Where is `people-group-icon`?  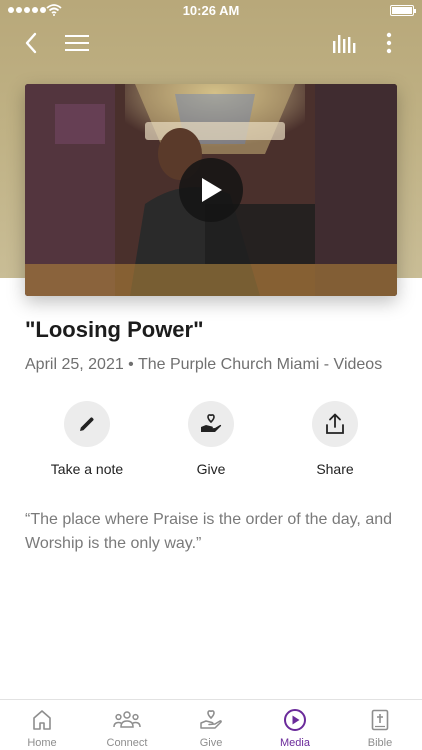 people-group-icon is located at coordinates (127, 719).